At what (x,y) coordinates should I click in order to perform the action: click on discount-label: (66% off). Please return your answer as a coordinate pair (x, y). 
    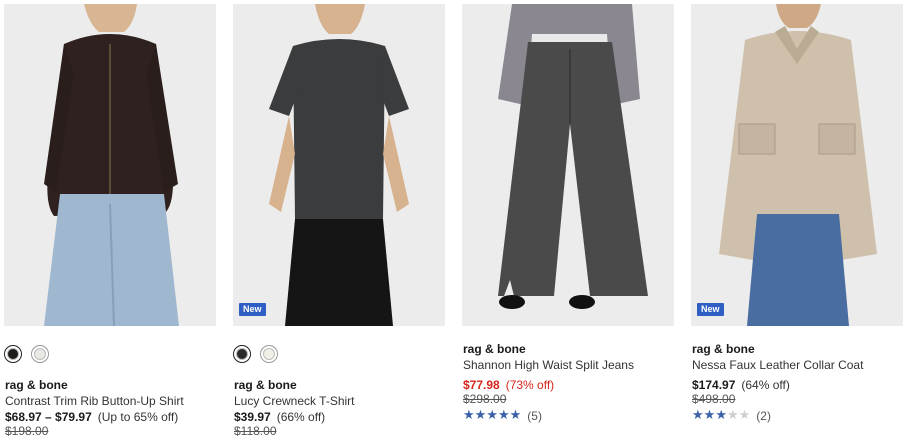
    Looking at the image, I should click on (301, 417).